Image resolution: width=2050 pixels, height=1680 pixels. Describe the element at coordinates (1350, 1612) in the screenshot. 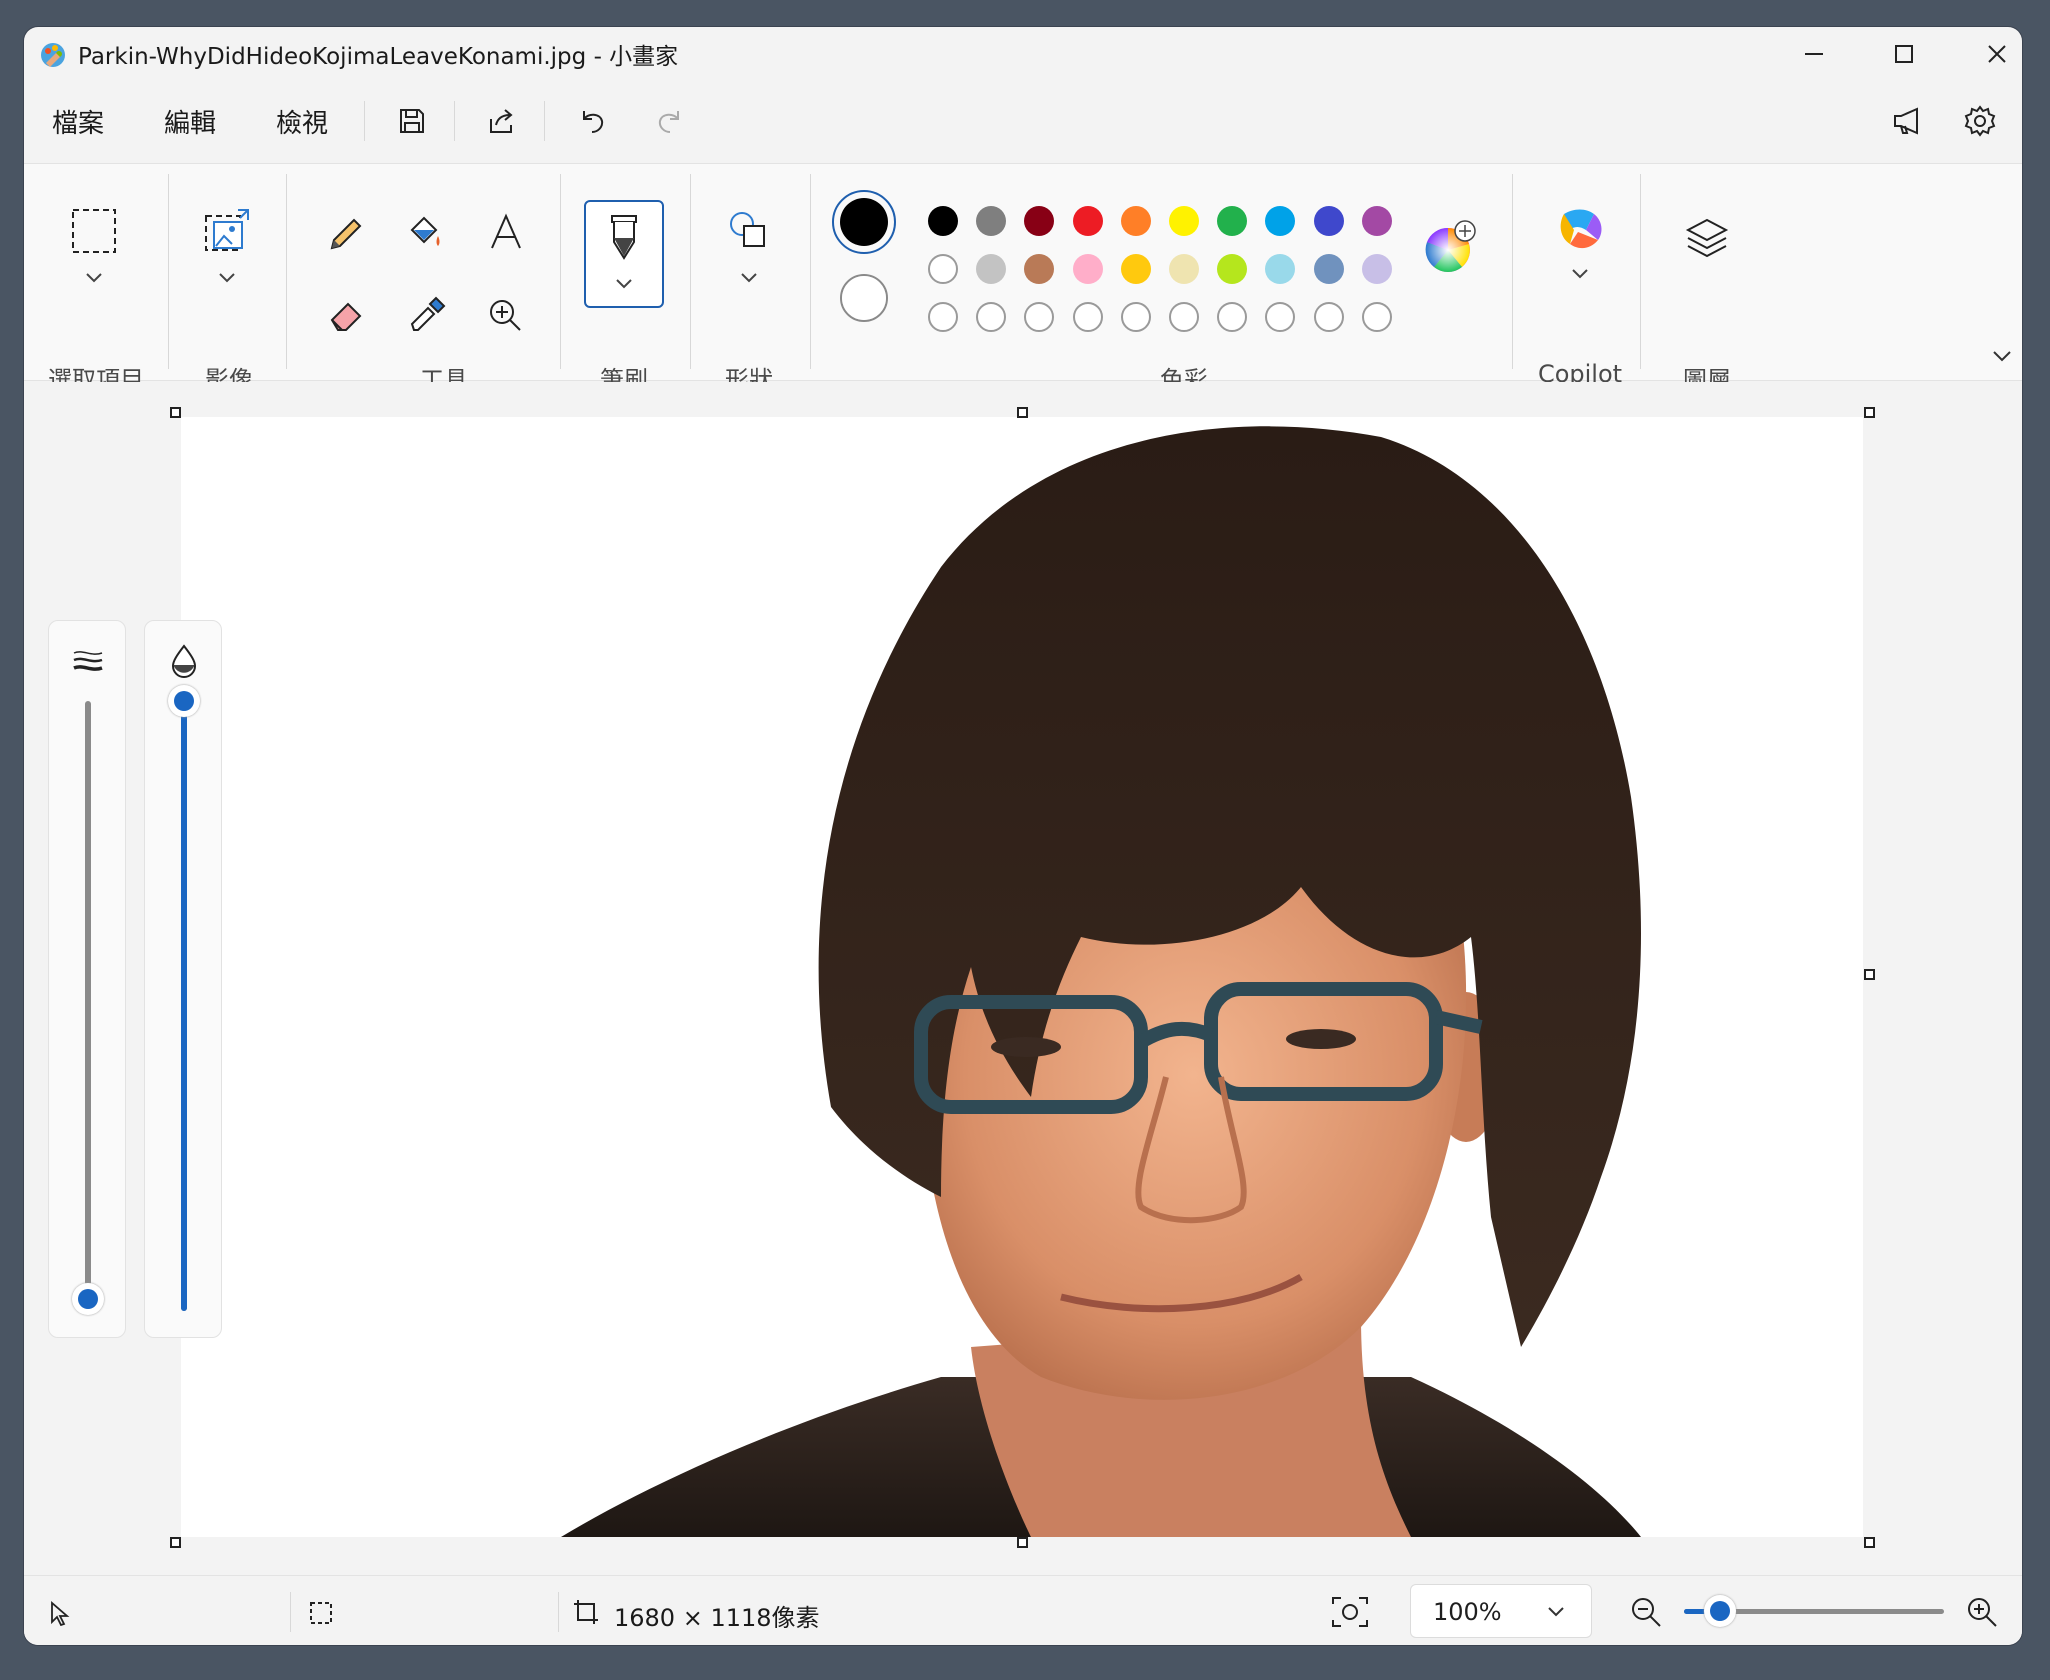

I see `fit-to-window-button` at that location.